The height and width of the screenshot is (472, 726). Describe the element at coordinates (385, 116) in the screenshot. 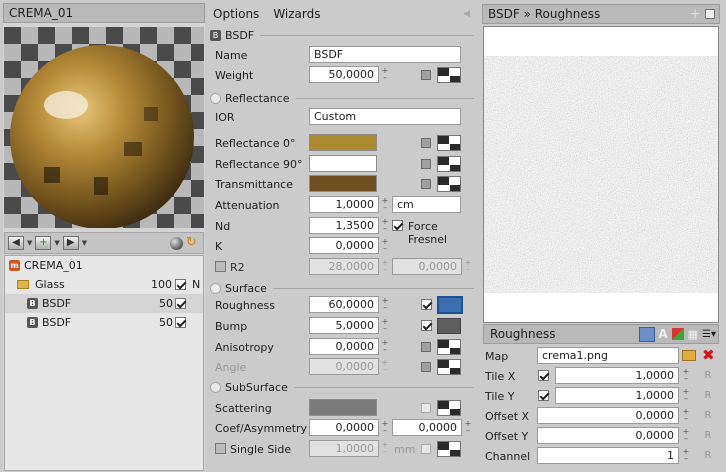

I see `ior-dropdown: Custom` at that location.